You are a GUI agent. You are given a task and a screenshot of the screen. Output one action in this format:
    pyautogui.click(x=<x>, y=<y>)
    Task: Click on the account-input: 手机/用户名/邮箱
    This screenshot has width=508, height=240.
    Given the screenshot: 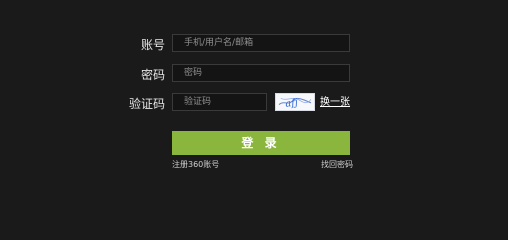 What is the action you would take?
    pyautogui.click(x=261, y=43)
    